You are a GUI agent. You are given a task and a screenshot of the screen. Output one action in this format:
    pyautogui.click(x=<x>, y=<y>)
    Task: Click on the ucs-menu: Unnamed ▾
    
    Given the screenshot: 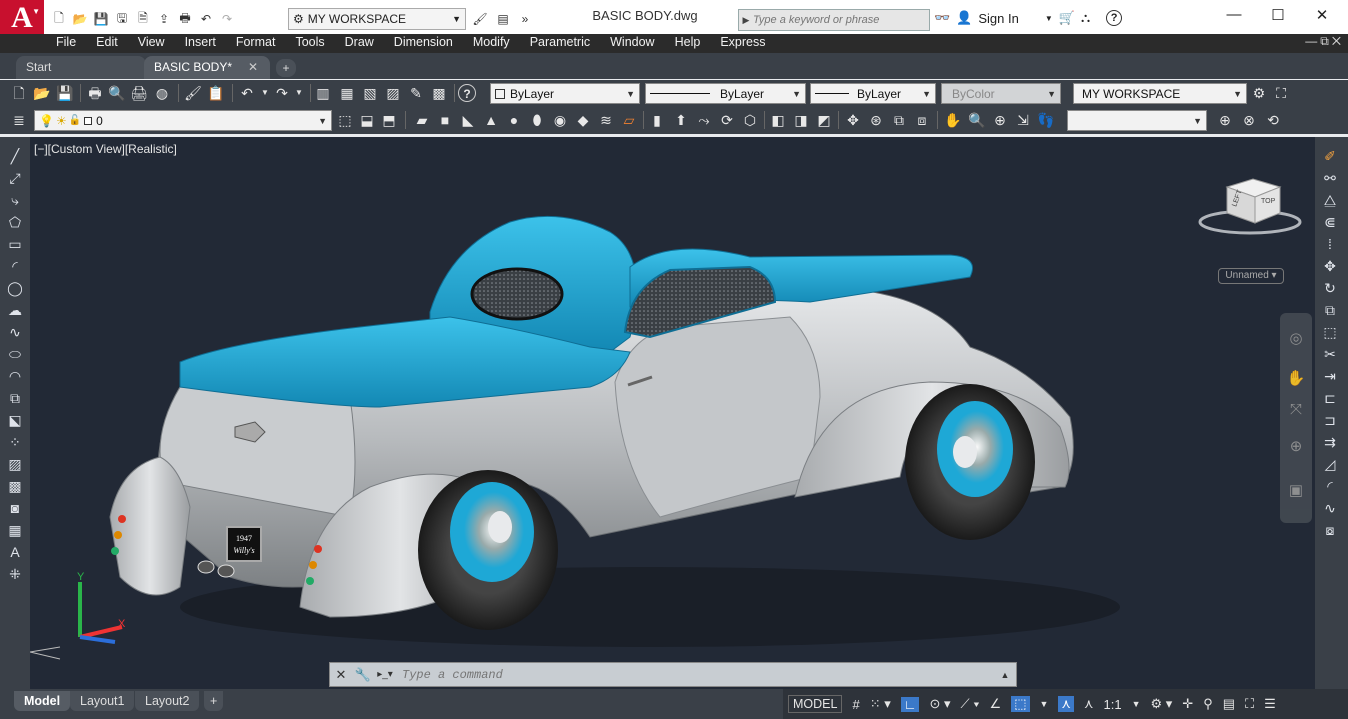 What is the action you would take?
    pyautogui.click(x=1251, y=276)
    